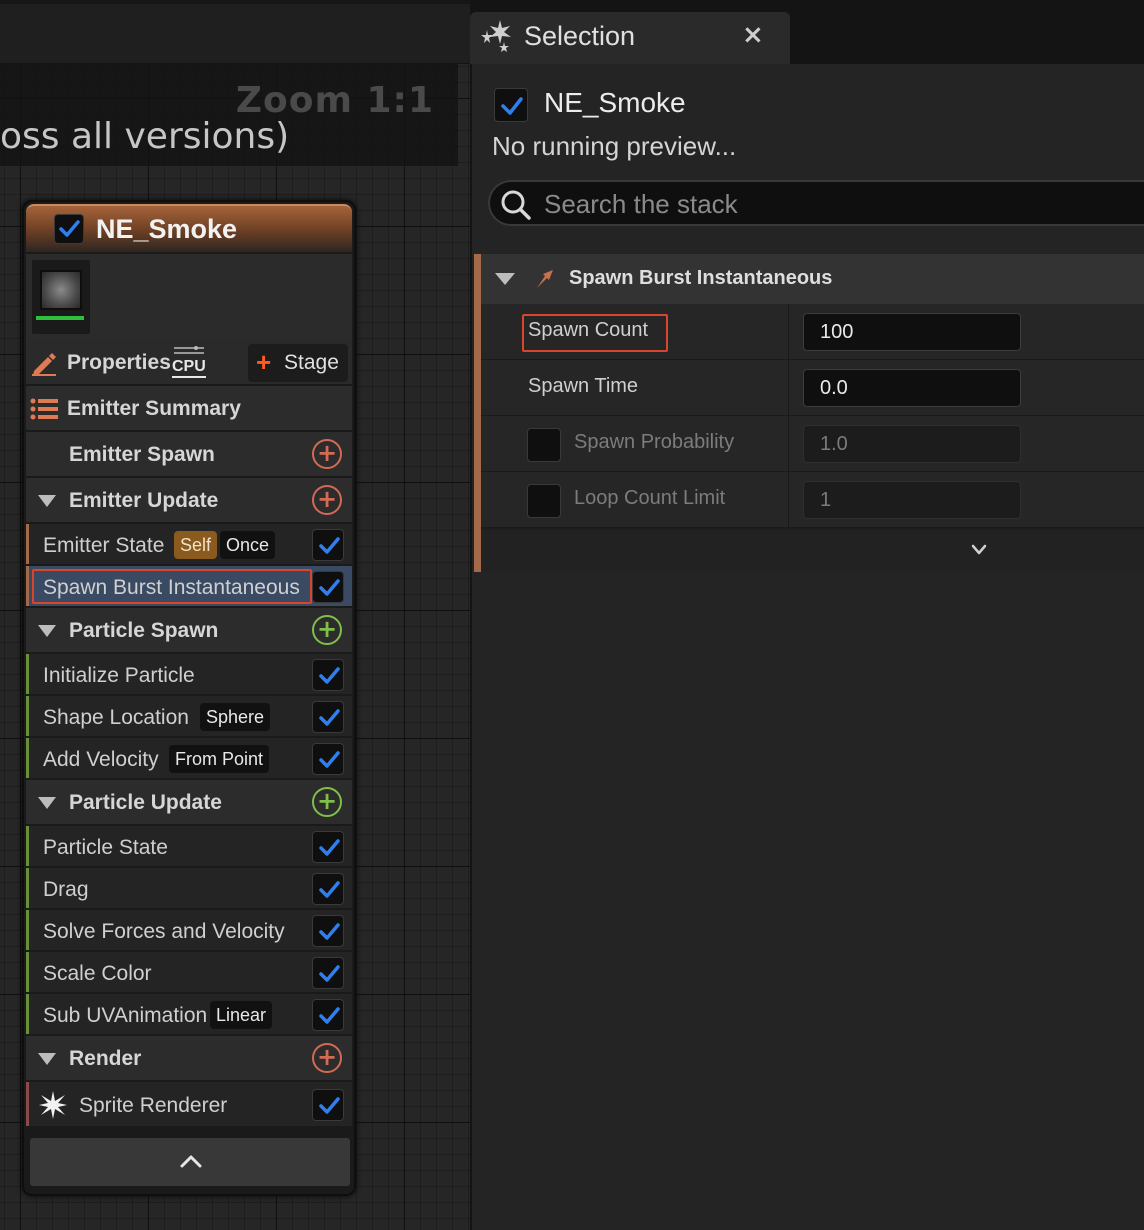 The width and height of the screenshot is (1144, 1230). What do you see at coordinates (97, 973) in the screenshot?
I see `module-label: Scale Color` at bounding box center [97, 973].